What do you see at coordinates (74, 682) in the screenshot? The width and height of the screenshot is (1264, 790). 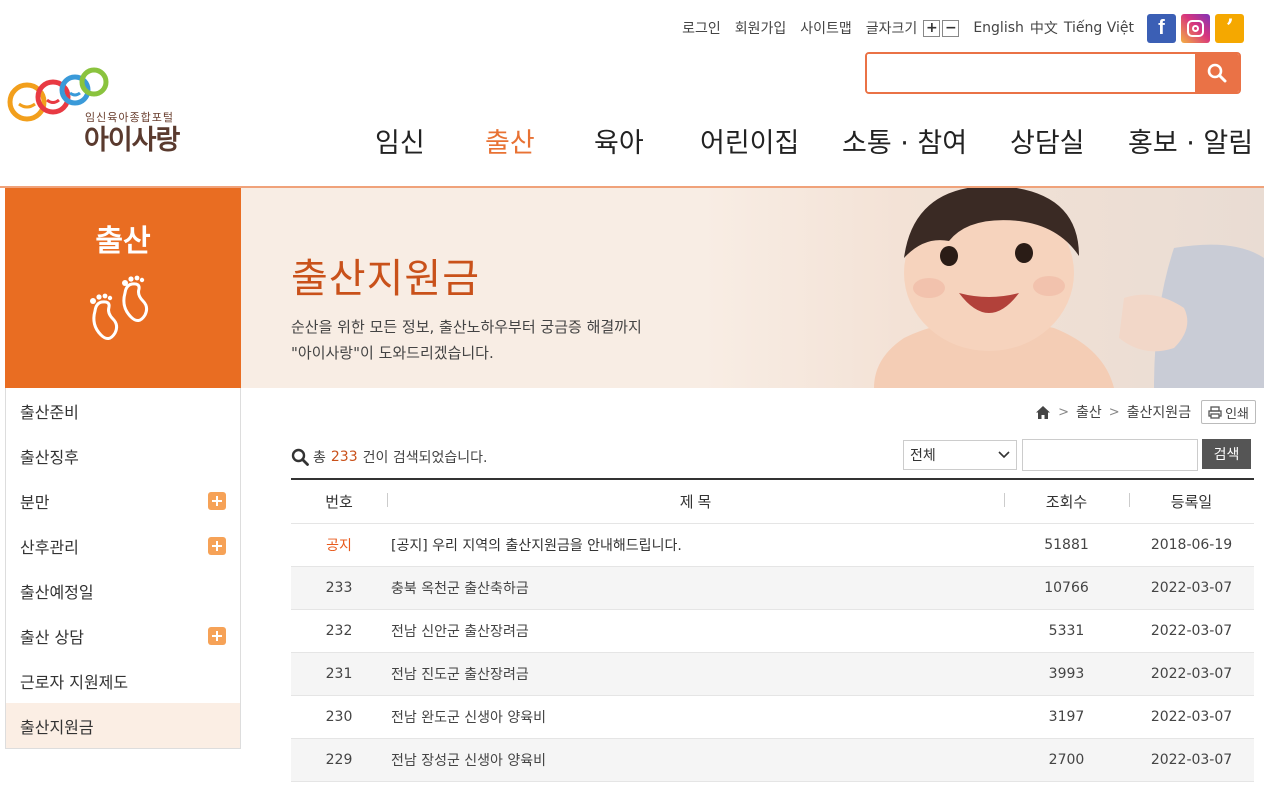 I see `sidebar-item-label: 근로자 지원제도` at bounding box center [74, 682].